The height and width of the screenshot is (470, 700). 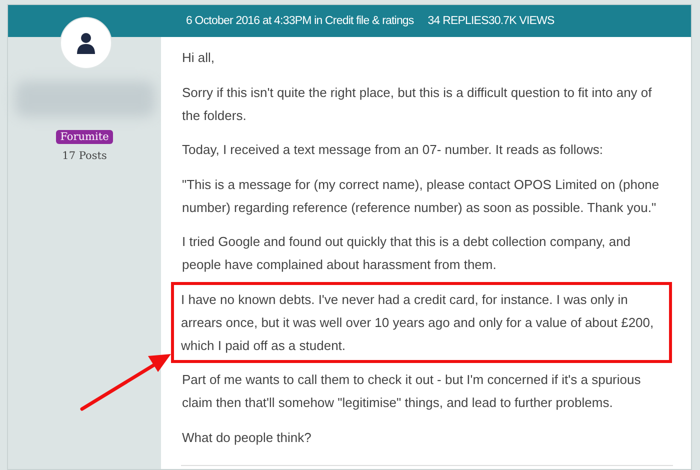 I want to click on post-paragraph: What do people think?, so click(x=246, y=437).